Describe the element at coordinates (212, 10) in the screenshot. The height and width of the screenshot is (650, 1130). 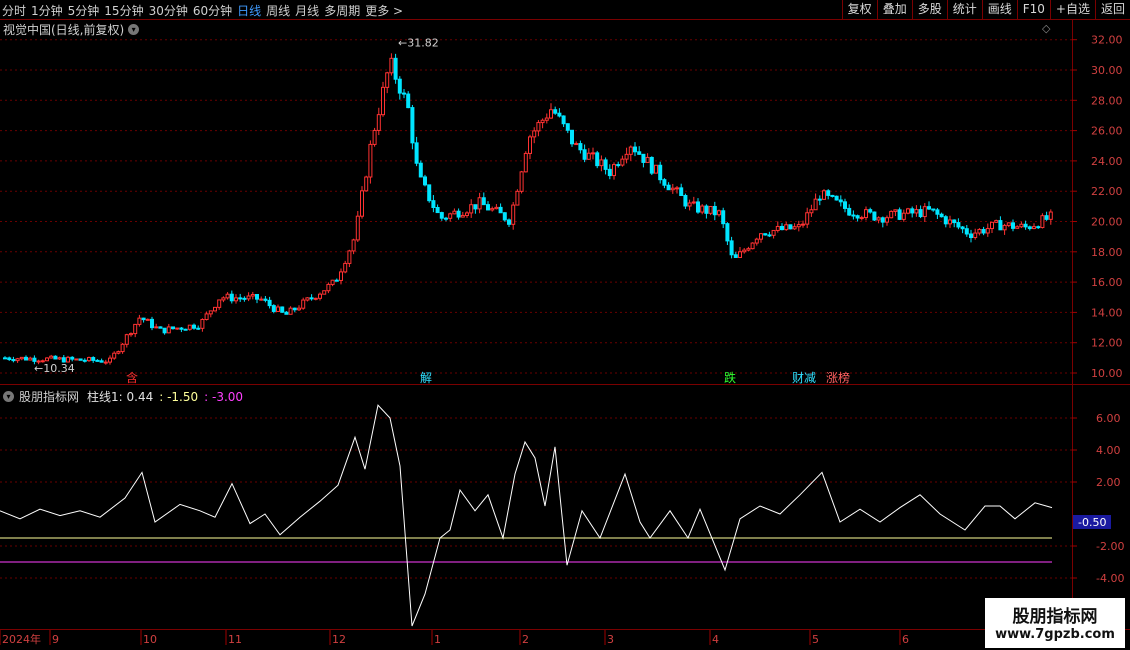
I see `period-tab-5: 60分钟` at that location.